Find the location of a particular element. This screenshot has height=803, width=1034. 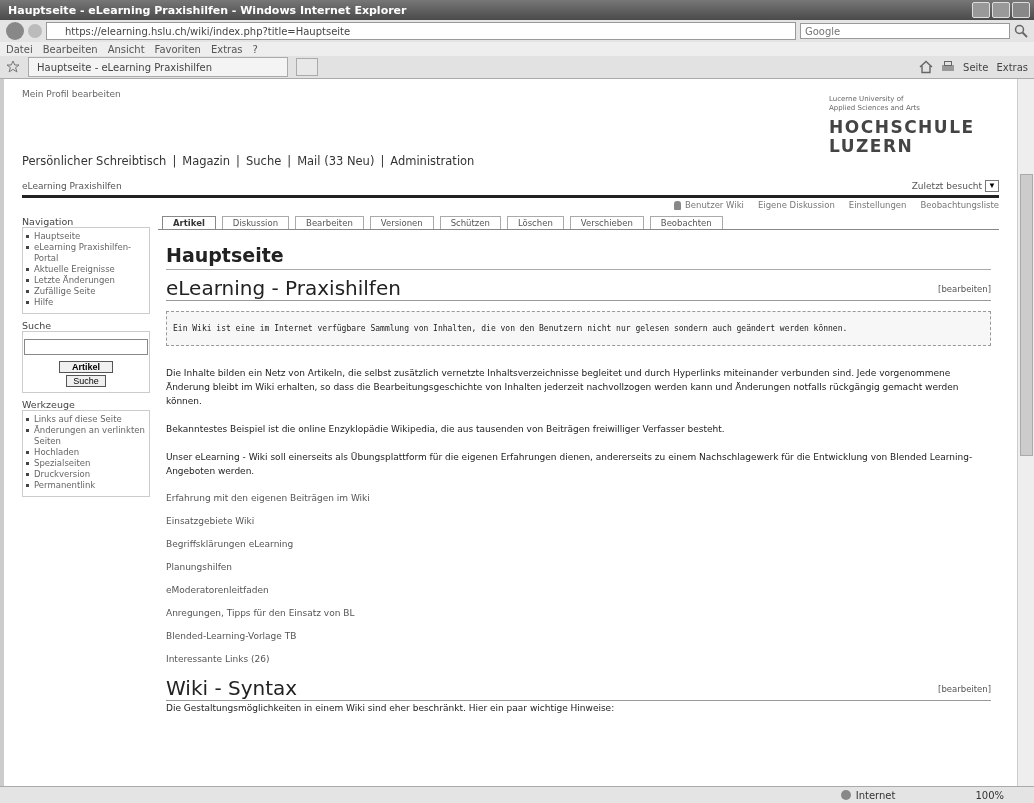

browser-tab: Hauptseite - eLearning Praxishilfen is located at coordinates (158, 67).